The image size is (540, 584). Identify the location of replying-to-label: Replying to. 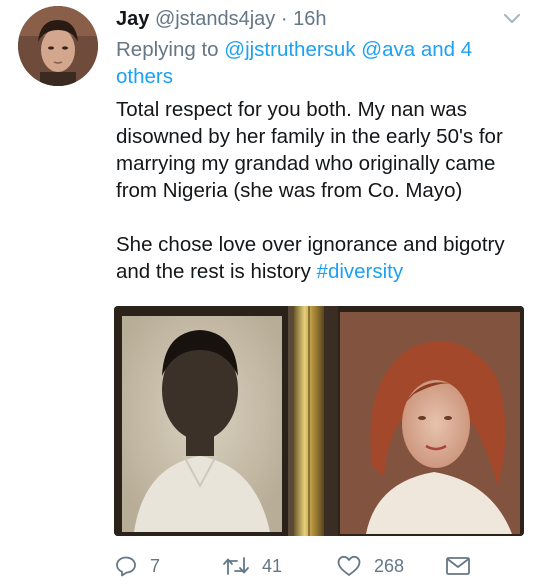
(167, 49).